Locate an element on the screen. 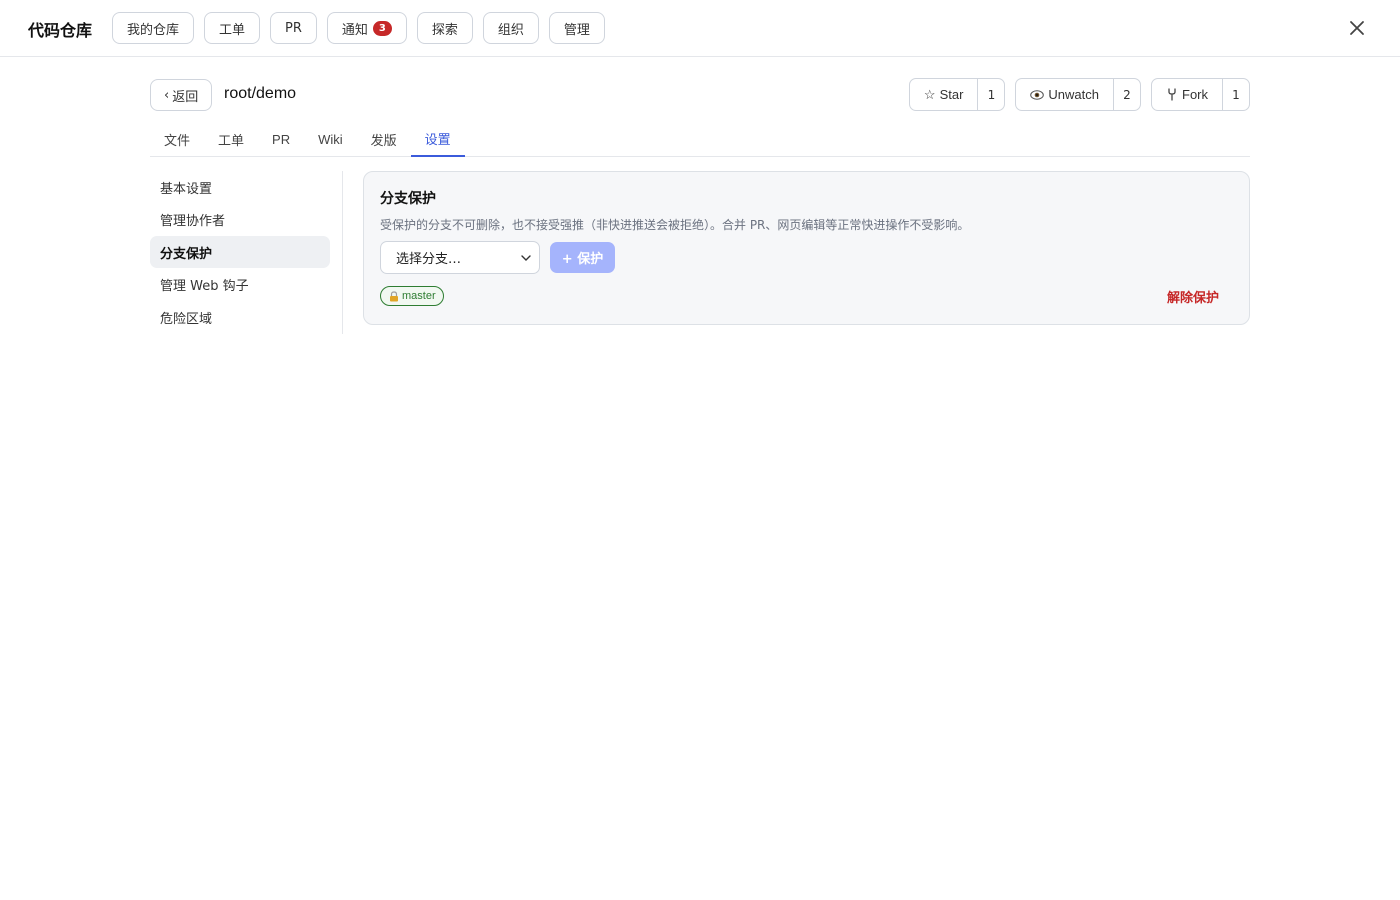  lock-icon is located at coordinates (394, 295).